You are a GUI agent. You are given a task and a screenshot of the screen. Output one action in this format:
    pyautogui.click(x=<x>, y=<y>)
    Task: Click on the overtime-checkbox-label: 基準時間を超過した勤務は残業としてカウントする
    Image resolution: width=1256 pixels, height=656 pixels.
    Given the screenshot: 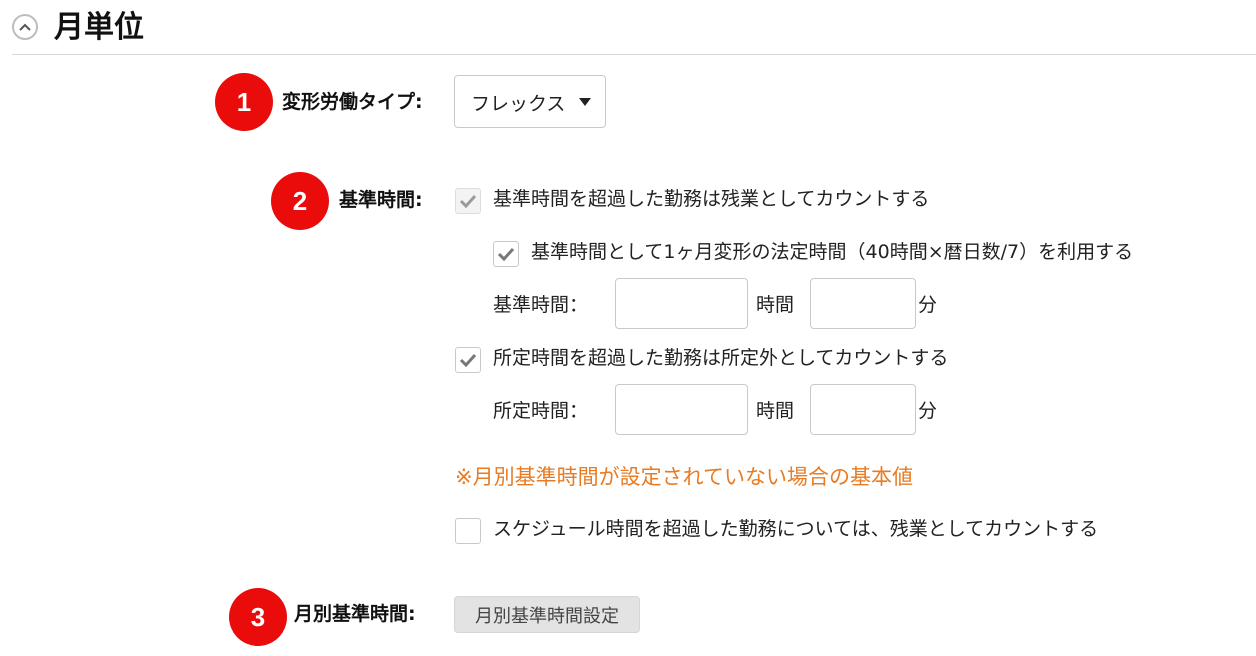 What is the action you would take?
    pyautogui.click(x=711, y=199)
    